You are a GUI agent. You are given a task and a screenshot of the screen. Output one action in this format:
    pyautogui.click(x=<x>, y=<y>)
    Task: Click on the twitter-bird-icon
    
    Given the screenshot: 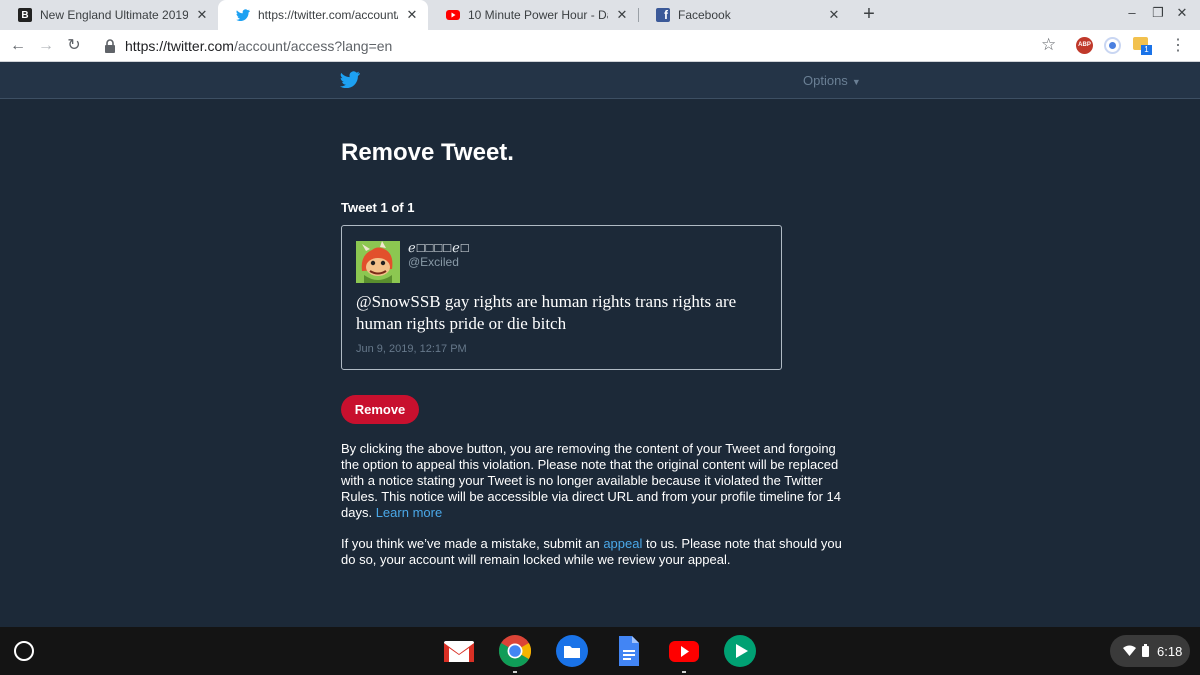 What is the action you would take?
    pyautogui.click(x=243, y=15)
    